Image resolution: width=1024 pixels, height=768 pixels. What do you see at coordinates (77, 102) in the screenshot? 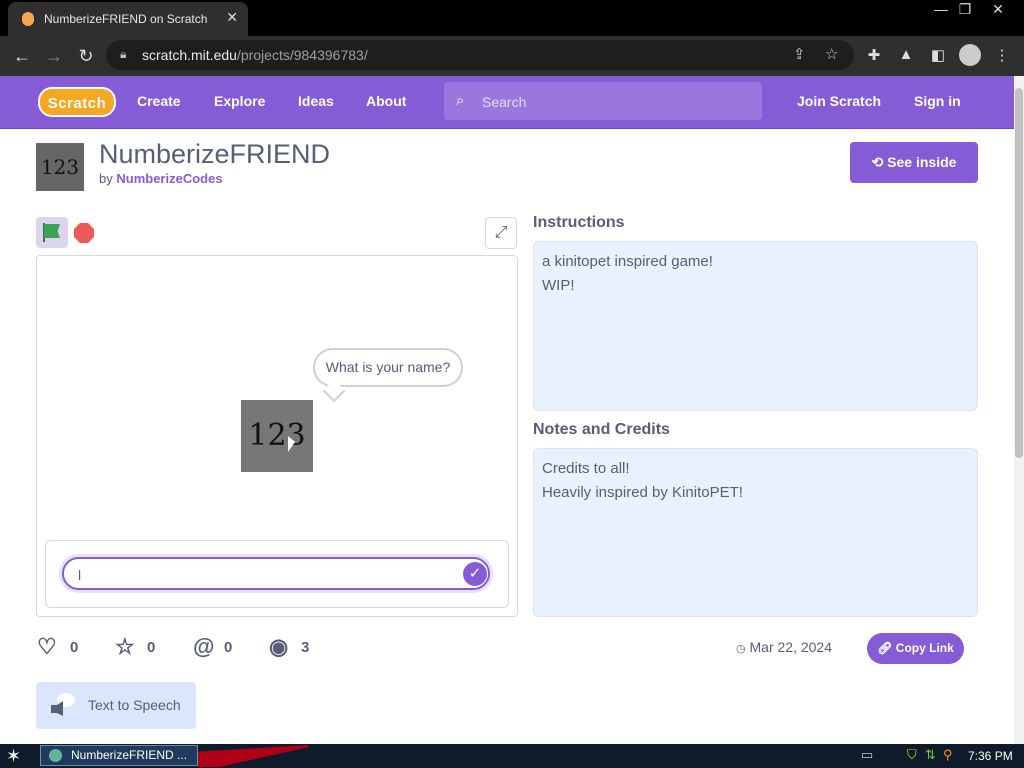
I see `scratch-logo: Scratch` at bounding box center [77, 102].